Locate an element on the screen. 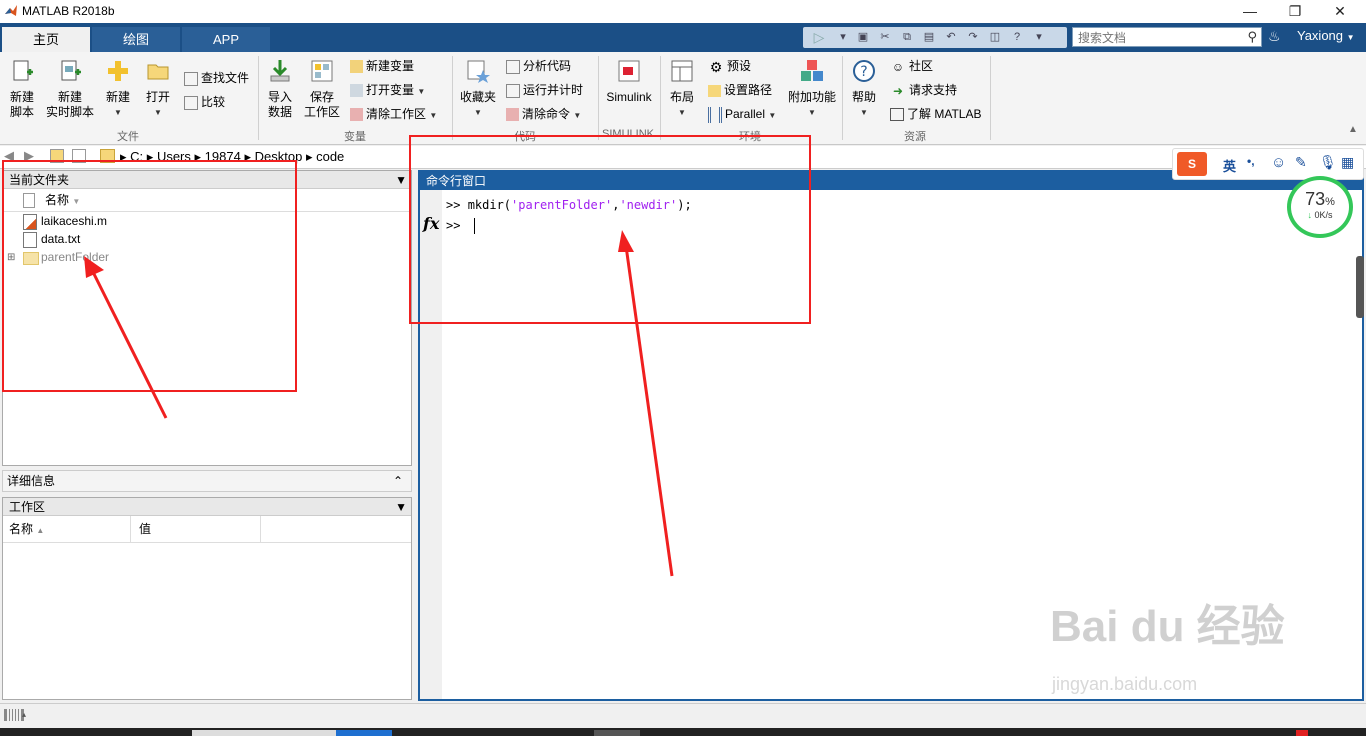 Image resolution: width=1366 pixels, height=736 pixels. annotation-arrow-command is located at coordinates (646, 403).